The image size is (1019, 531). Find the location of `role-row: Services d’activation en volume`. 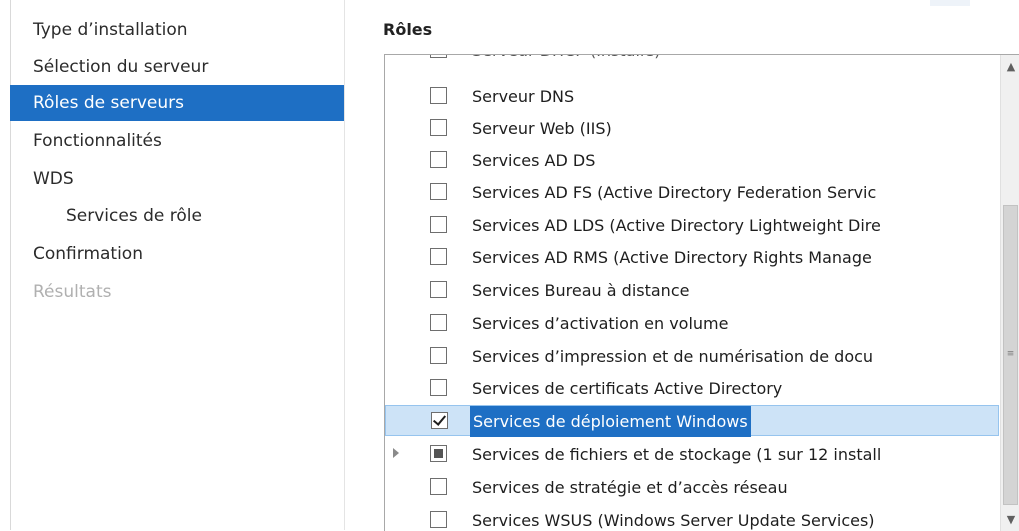

role-row: Services d’activation en volume is located at coordinates (692, 323).